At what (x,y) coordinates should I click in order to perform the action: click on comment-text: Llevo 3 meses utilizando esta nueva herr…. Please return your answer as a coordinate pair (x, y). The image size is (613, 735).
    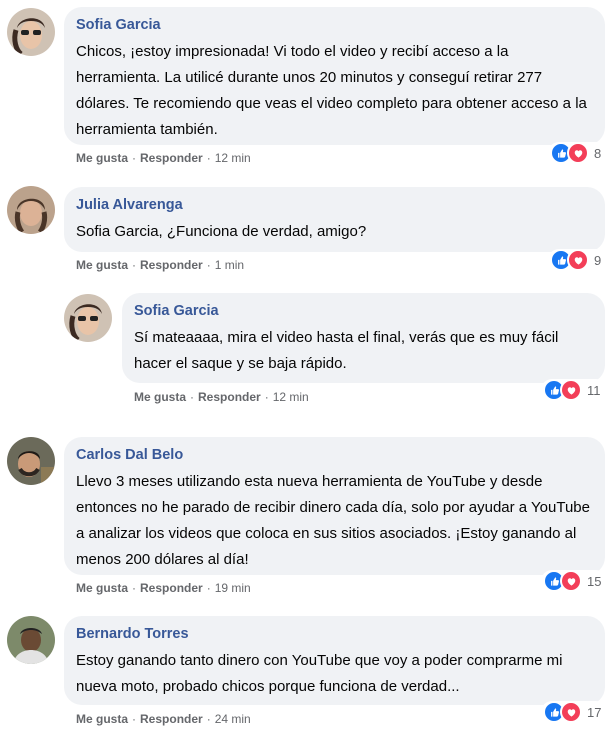
    Looking at the image, I should click on (333, 520).